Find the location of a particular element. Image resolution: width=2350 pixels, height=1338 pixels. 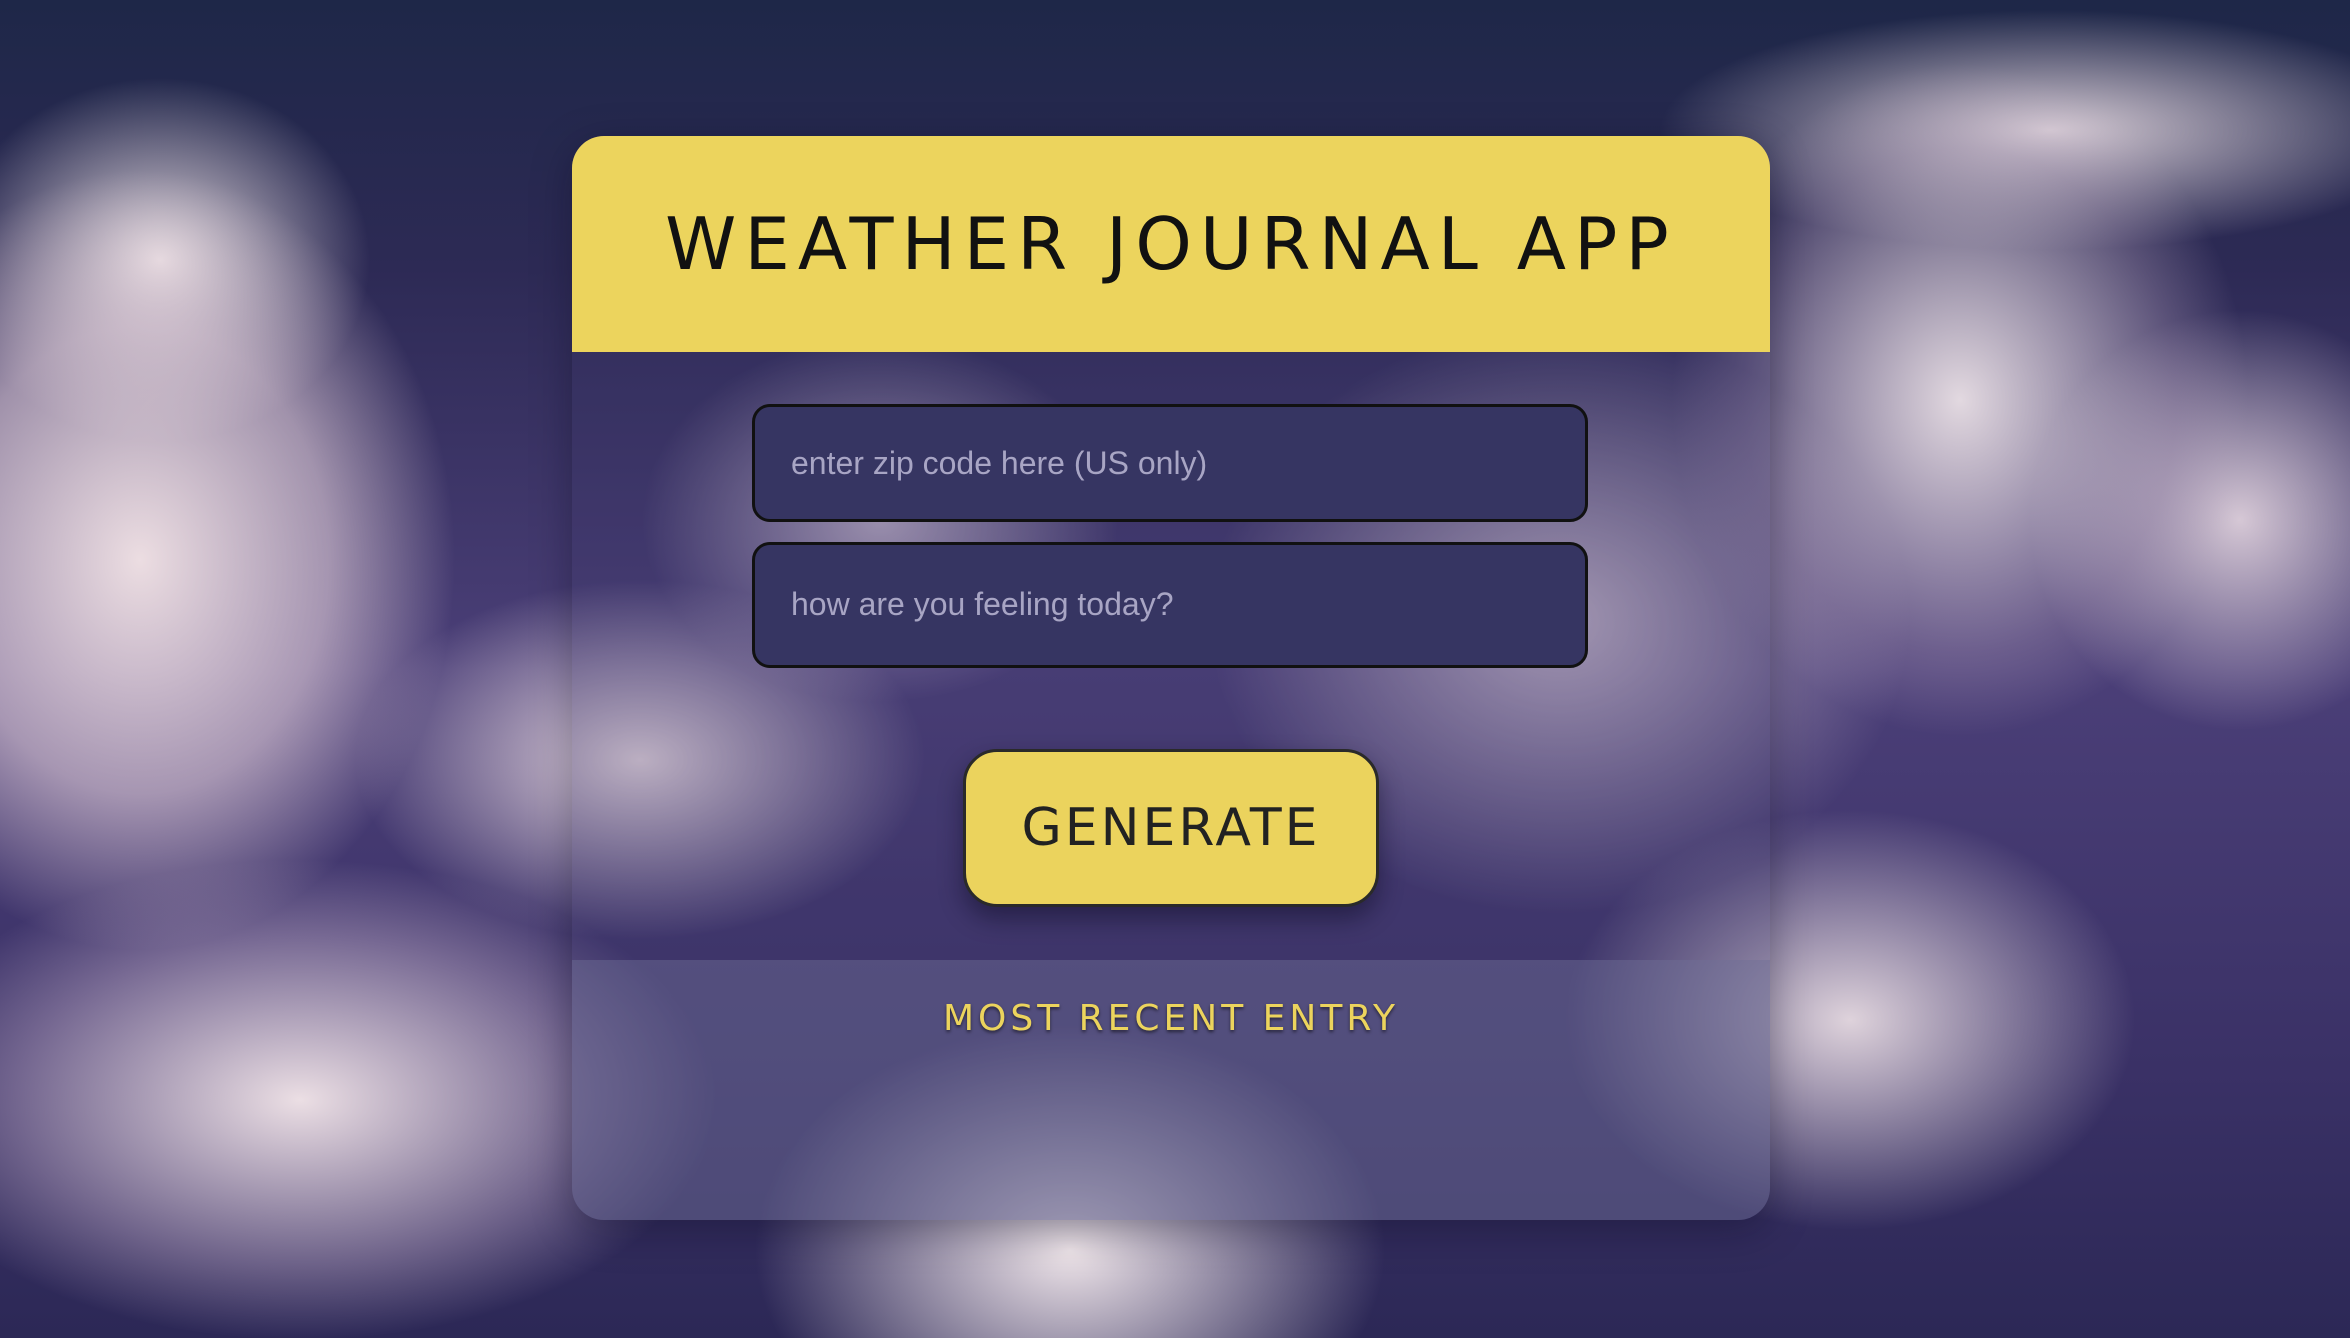

feelings-input is located at coordinates (1170, 605).